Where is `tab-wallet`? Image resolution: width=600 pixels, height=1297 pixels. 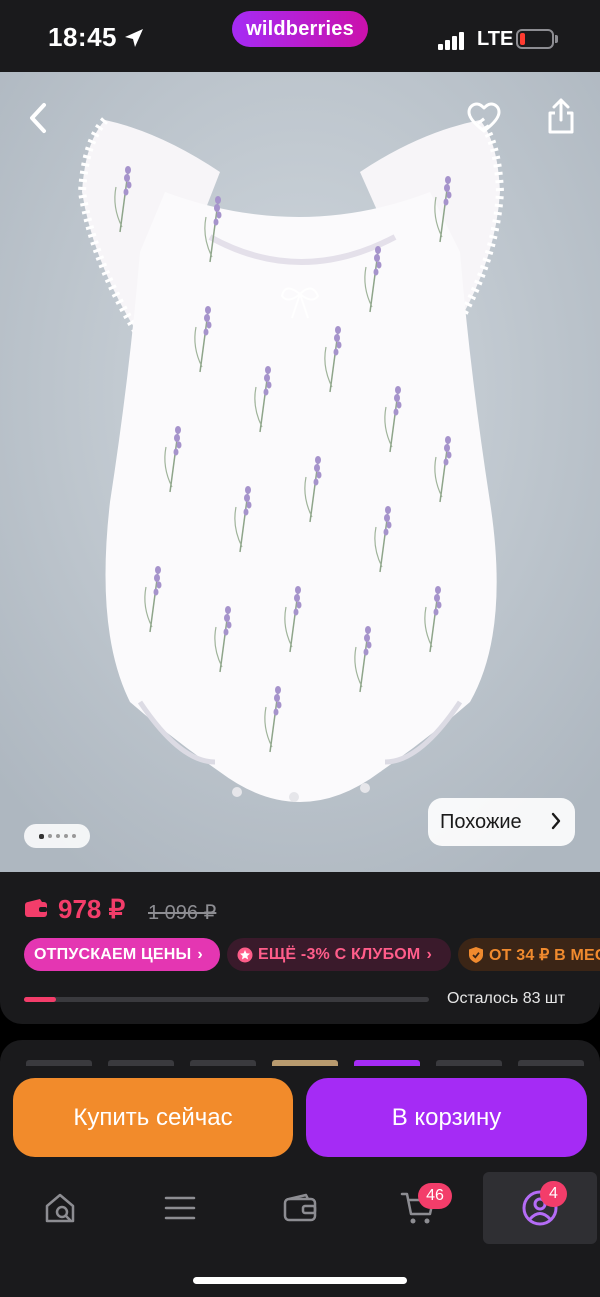 tab-wallet is located at coordinates (300, 1208).